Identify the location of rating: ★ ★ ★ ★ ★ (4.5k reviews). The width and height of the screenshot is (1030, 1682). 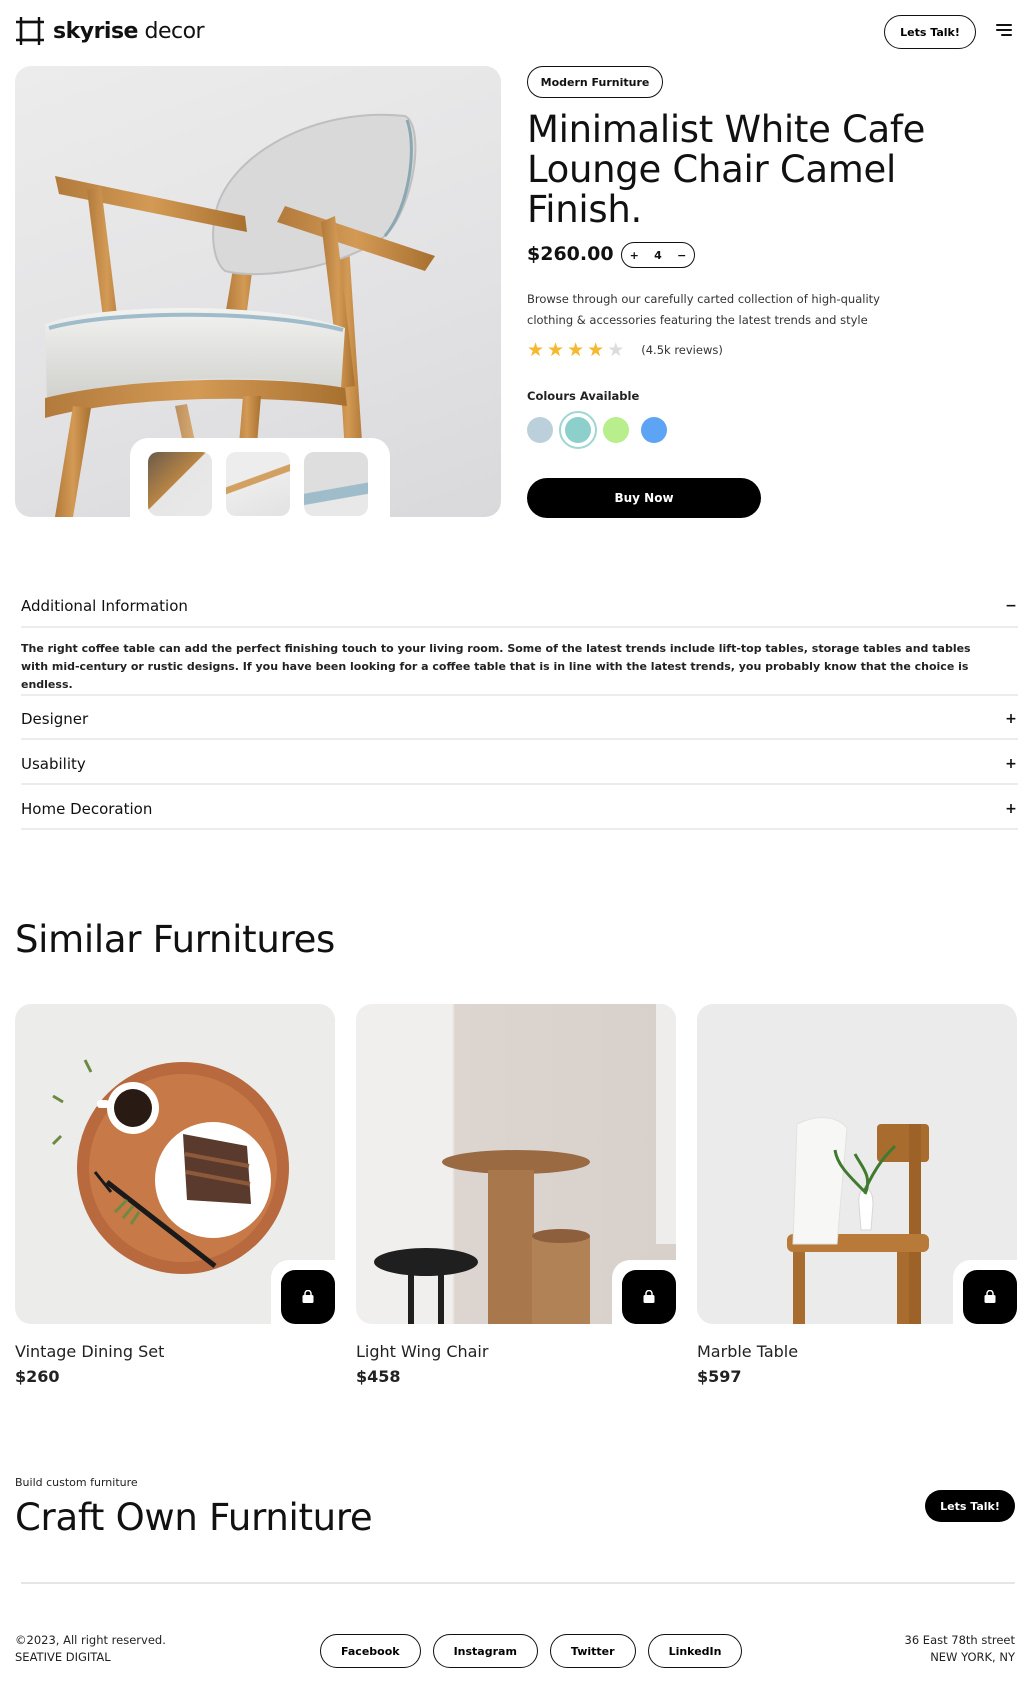
(625, 350).